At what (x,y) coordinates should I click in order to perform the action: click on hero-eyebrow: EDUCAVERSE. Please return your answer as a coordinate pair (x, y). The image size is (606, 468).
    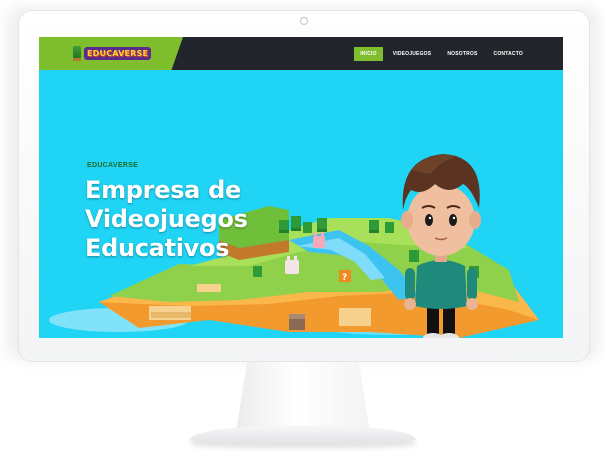
    Looking at the image, I should click on (113, 165).